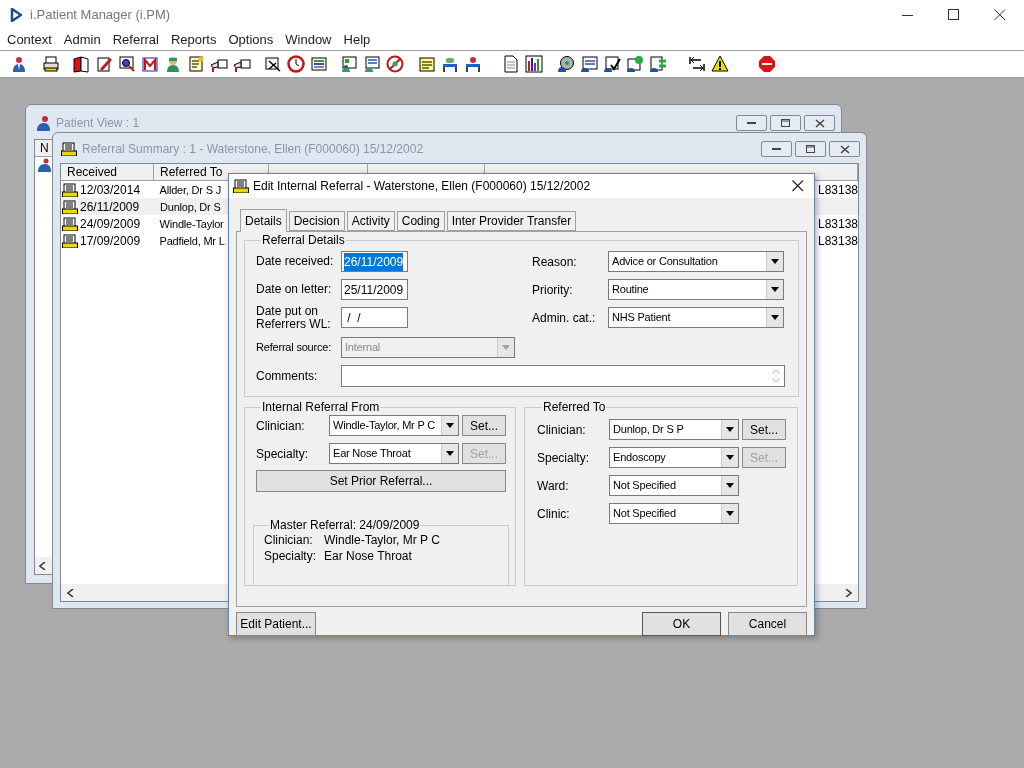 The image size is (1024, 768). What do you see at coordinates (611, 64) in the screenshot?
I see `form-check-icon` at bounding box center [611, 64].